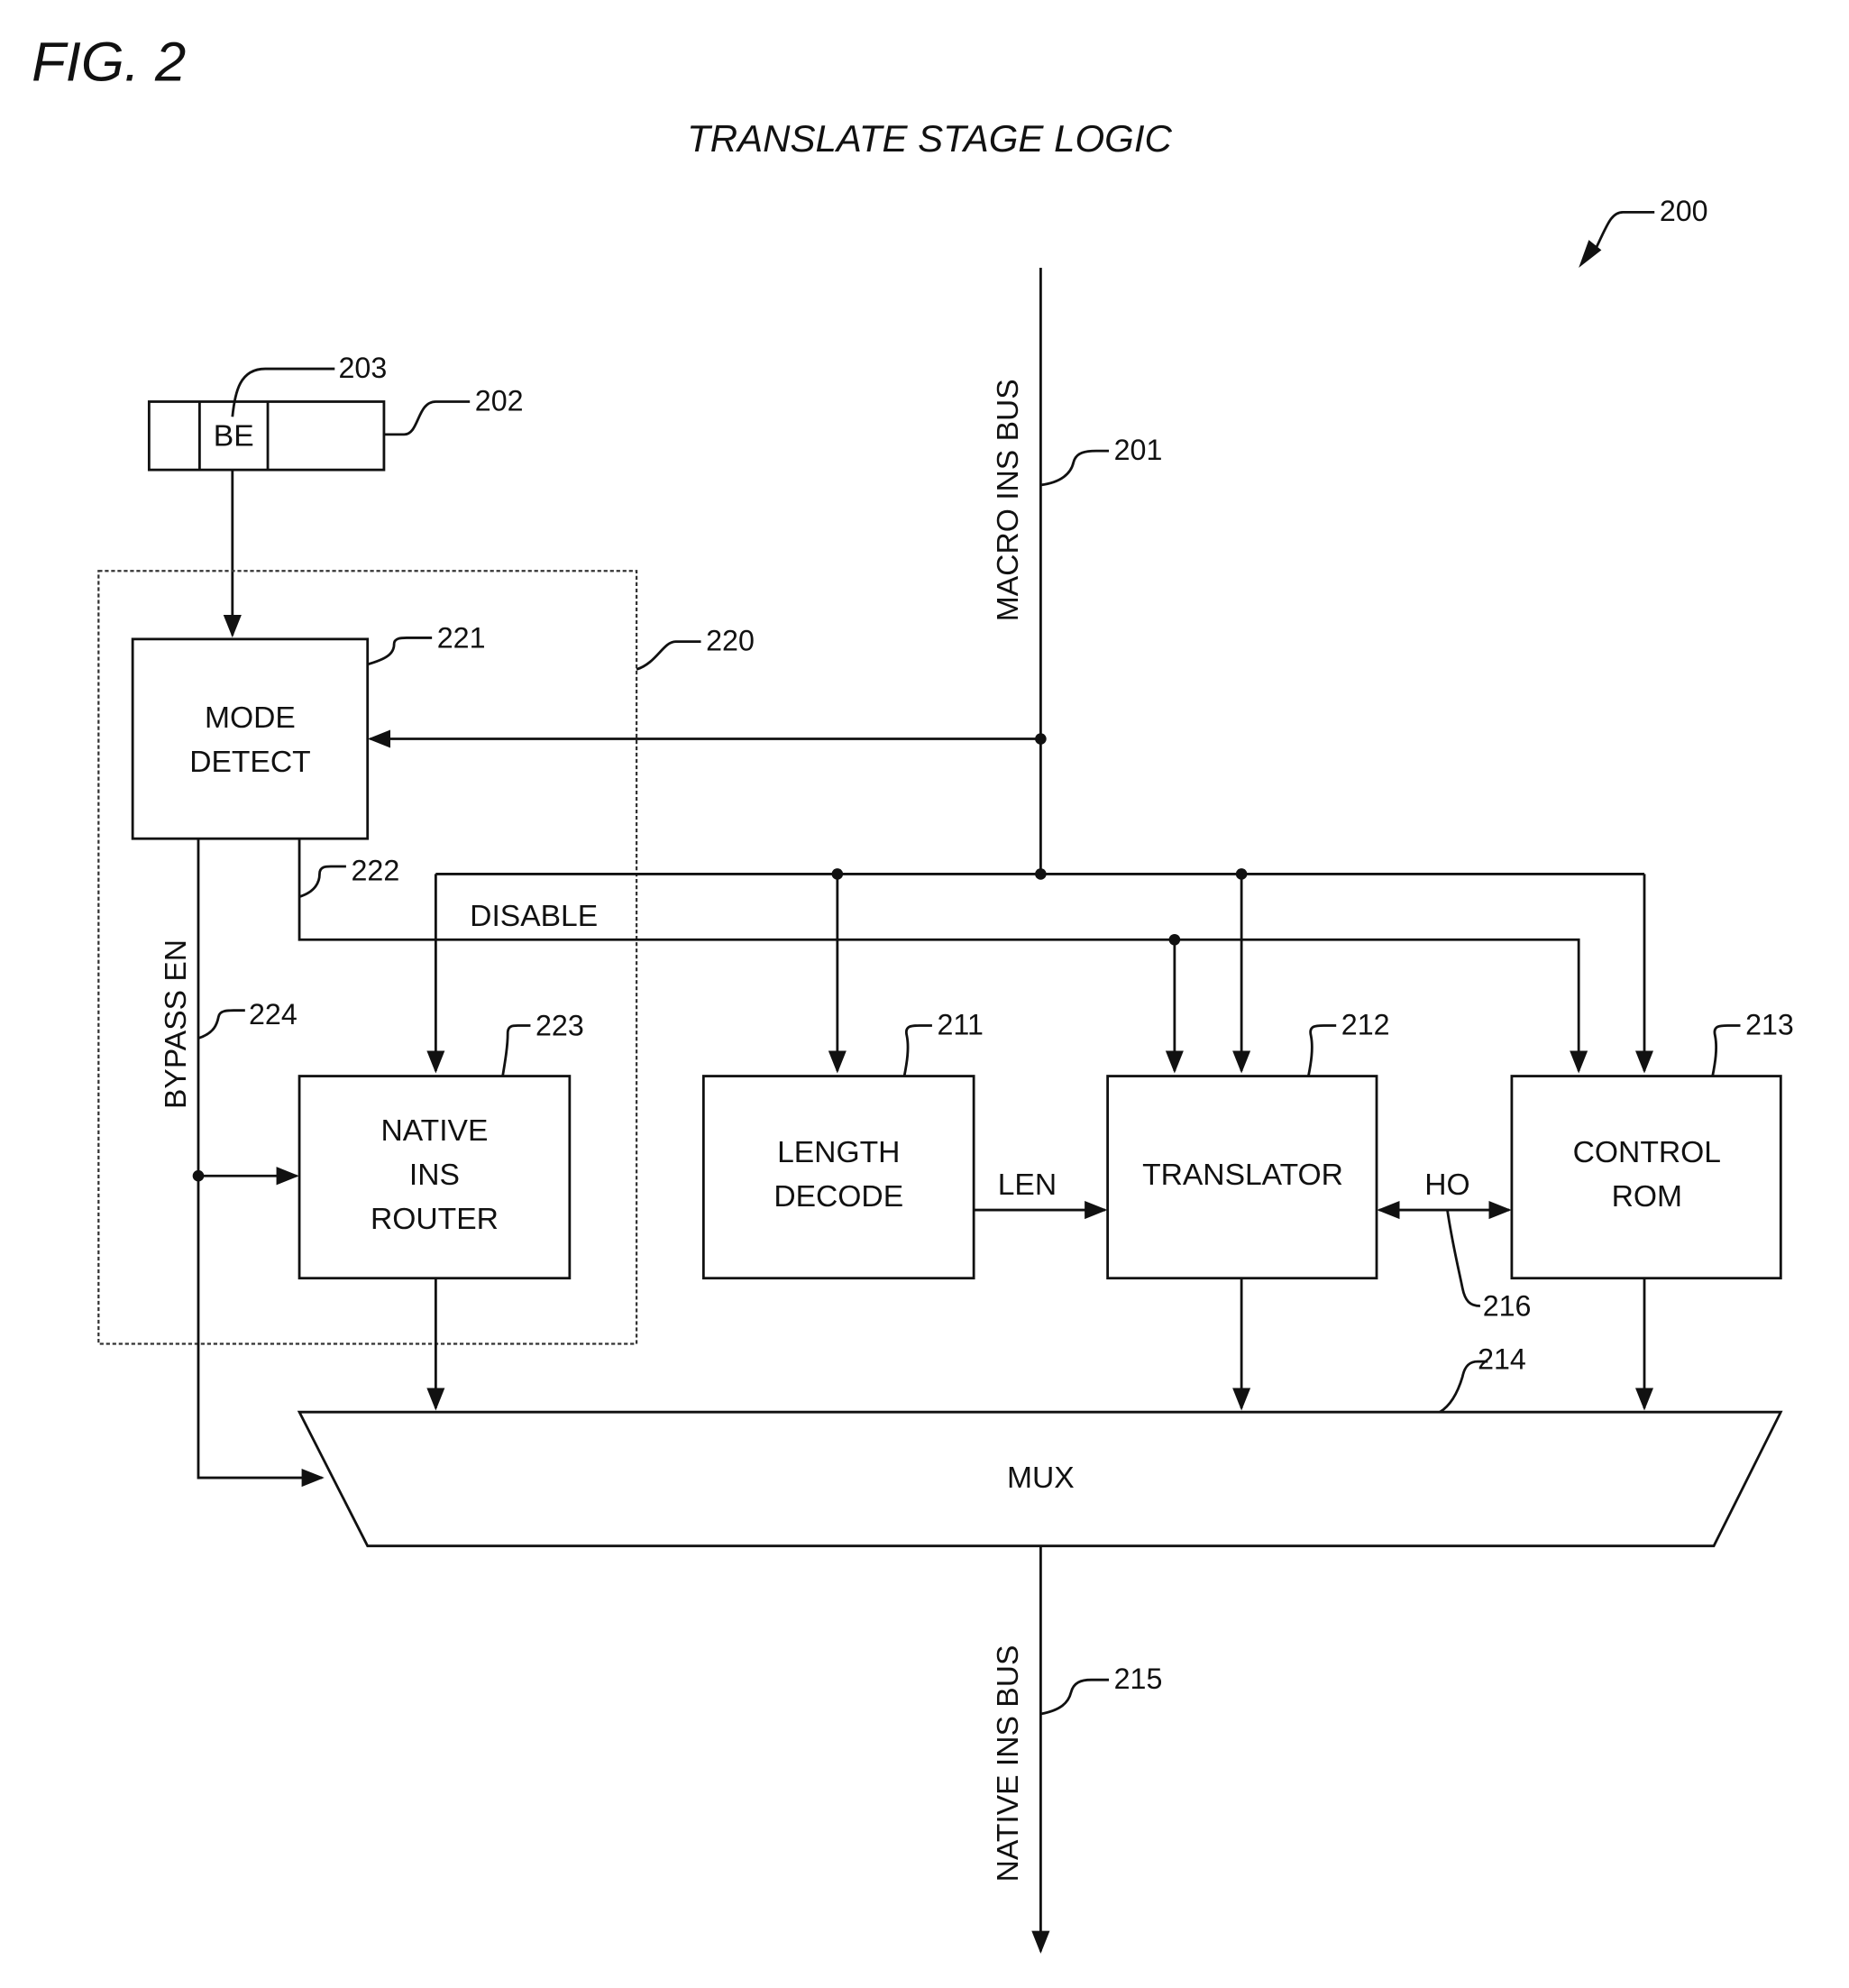 The width and height of the screenshot is (1849, 1988). What do you see at coordinates (176, 1024) in the screenshot?
I see `bypass-en-label: BYPASS EN` at bounding box center [176, 1024].